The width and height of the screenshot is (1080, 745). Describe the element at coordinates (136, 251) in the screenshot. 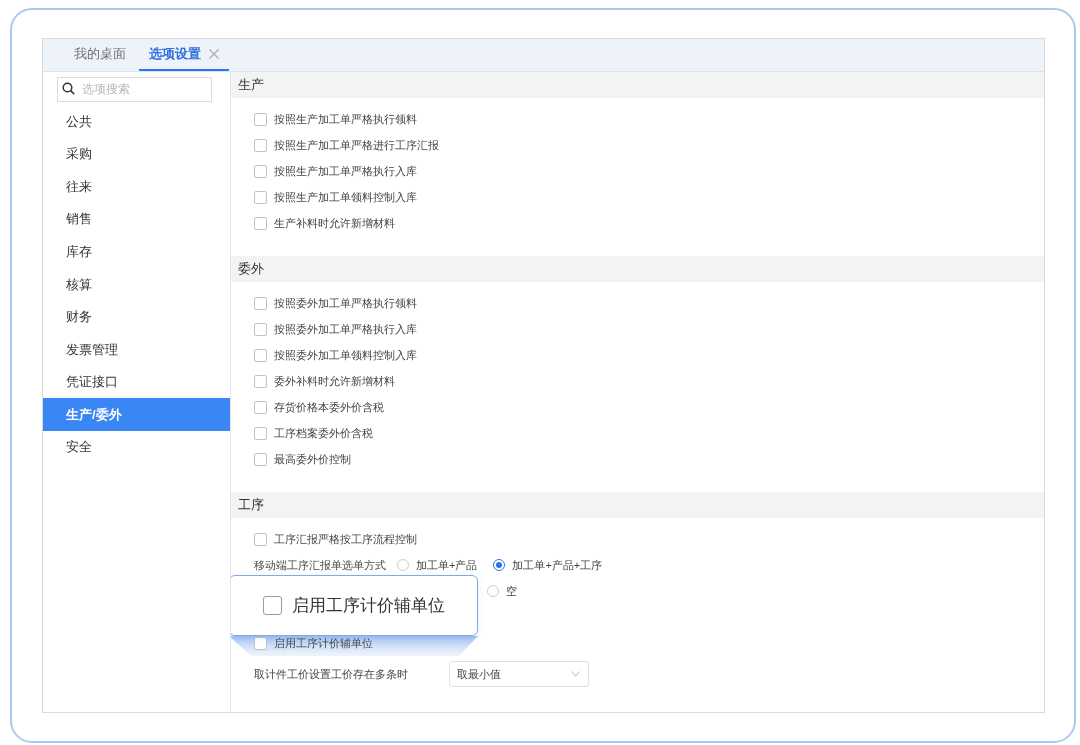

I see `sidebar-item: 库存` at that location.